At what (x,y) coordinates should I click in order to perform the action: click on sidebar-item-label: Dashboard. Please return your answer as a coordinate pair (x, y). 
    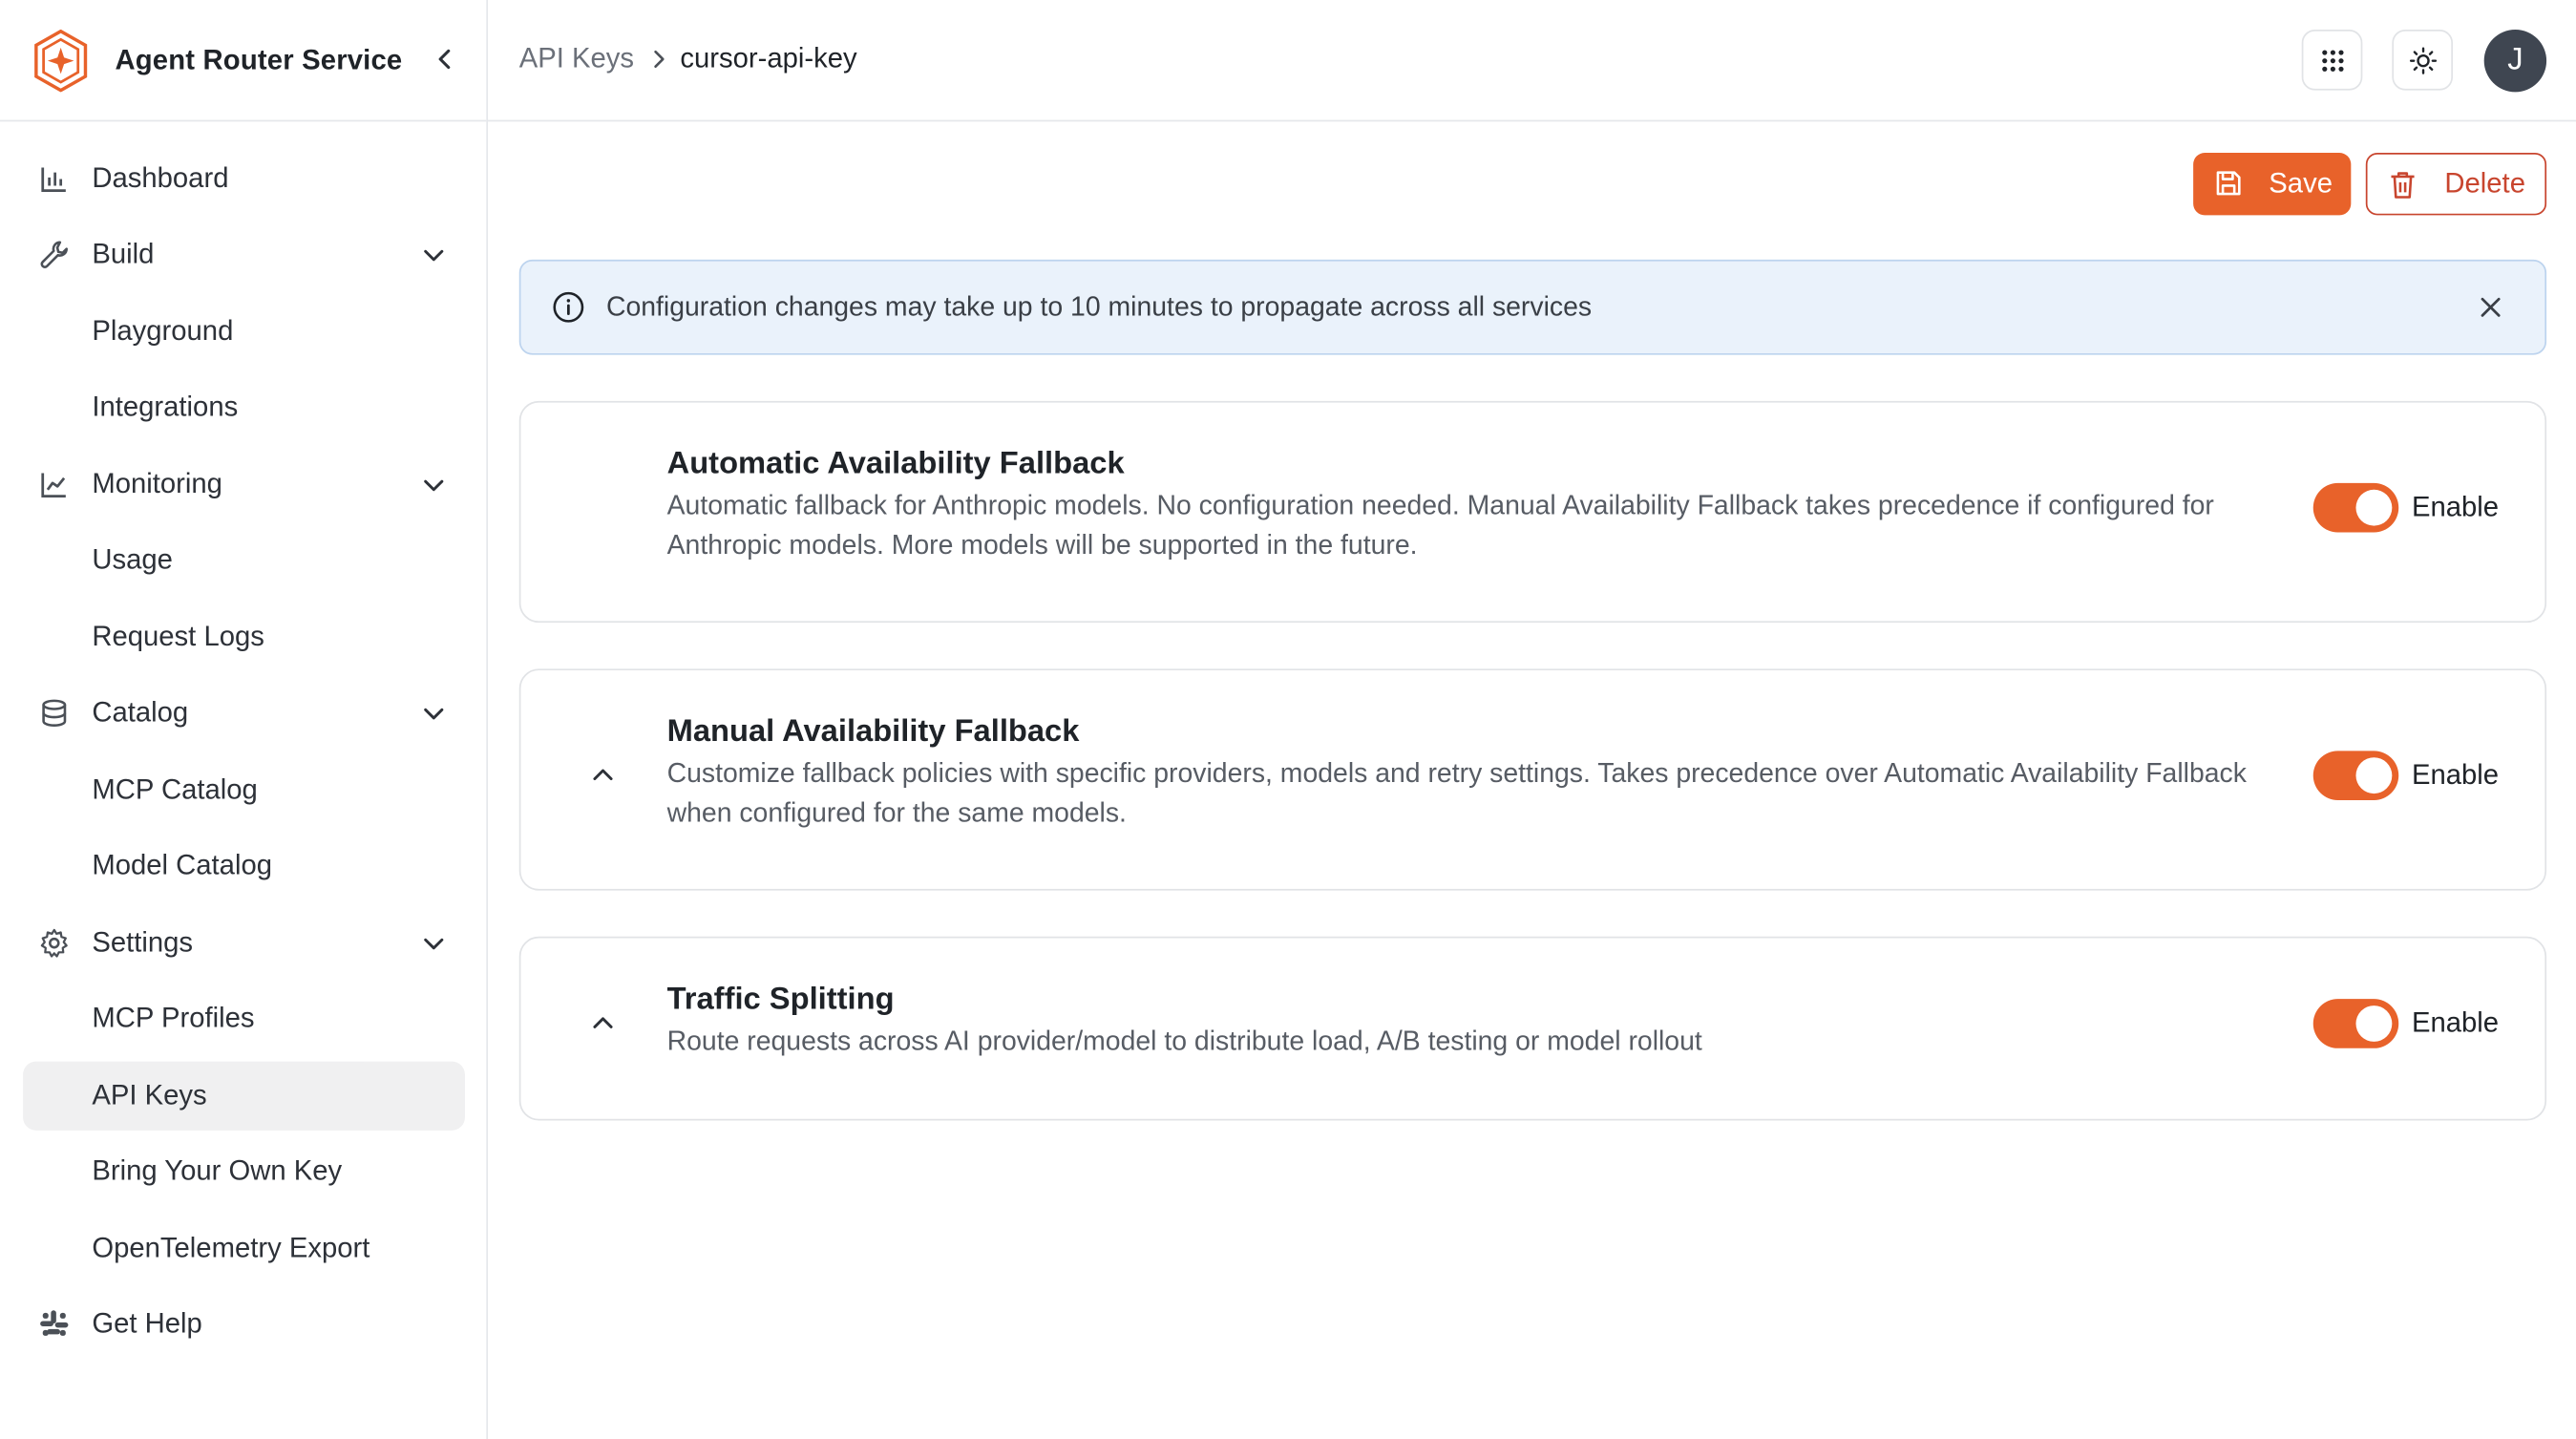
    Looking at the image, I should click on (160, 179).